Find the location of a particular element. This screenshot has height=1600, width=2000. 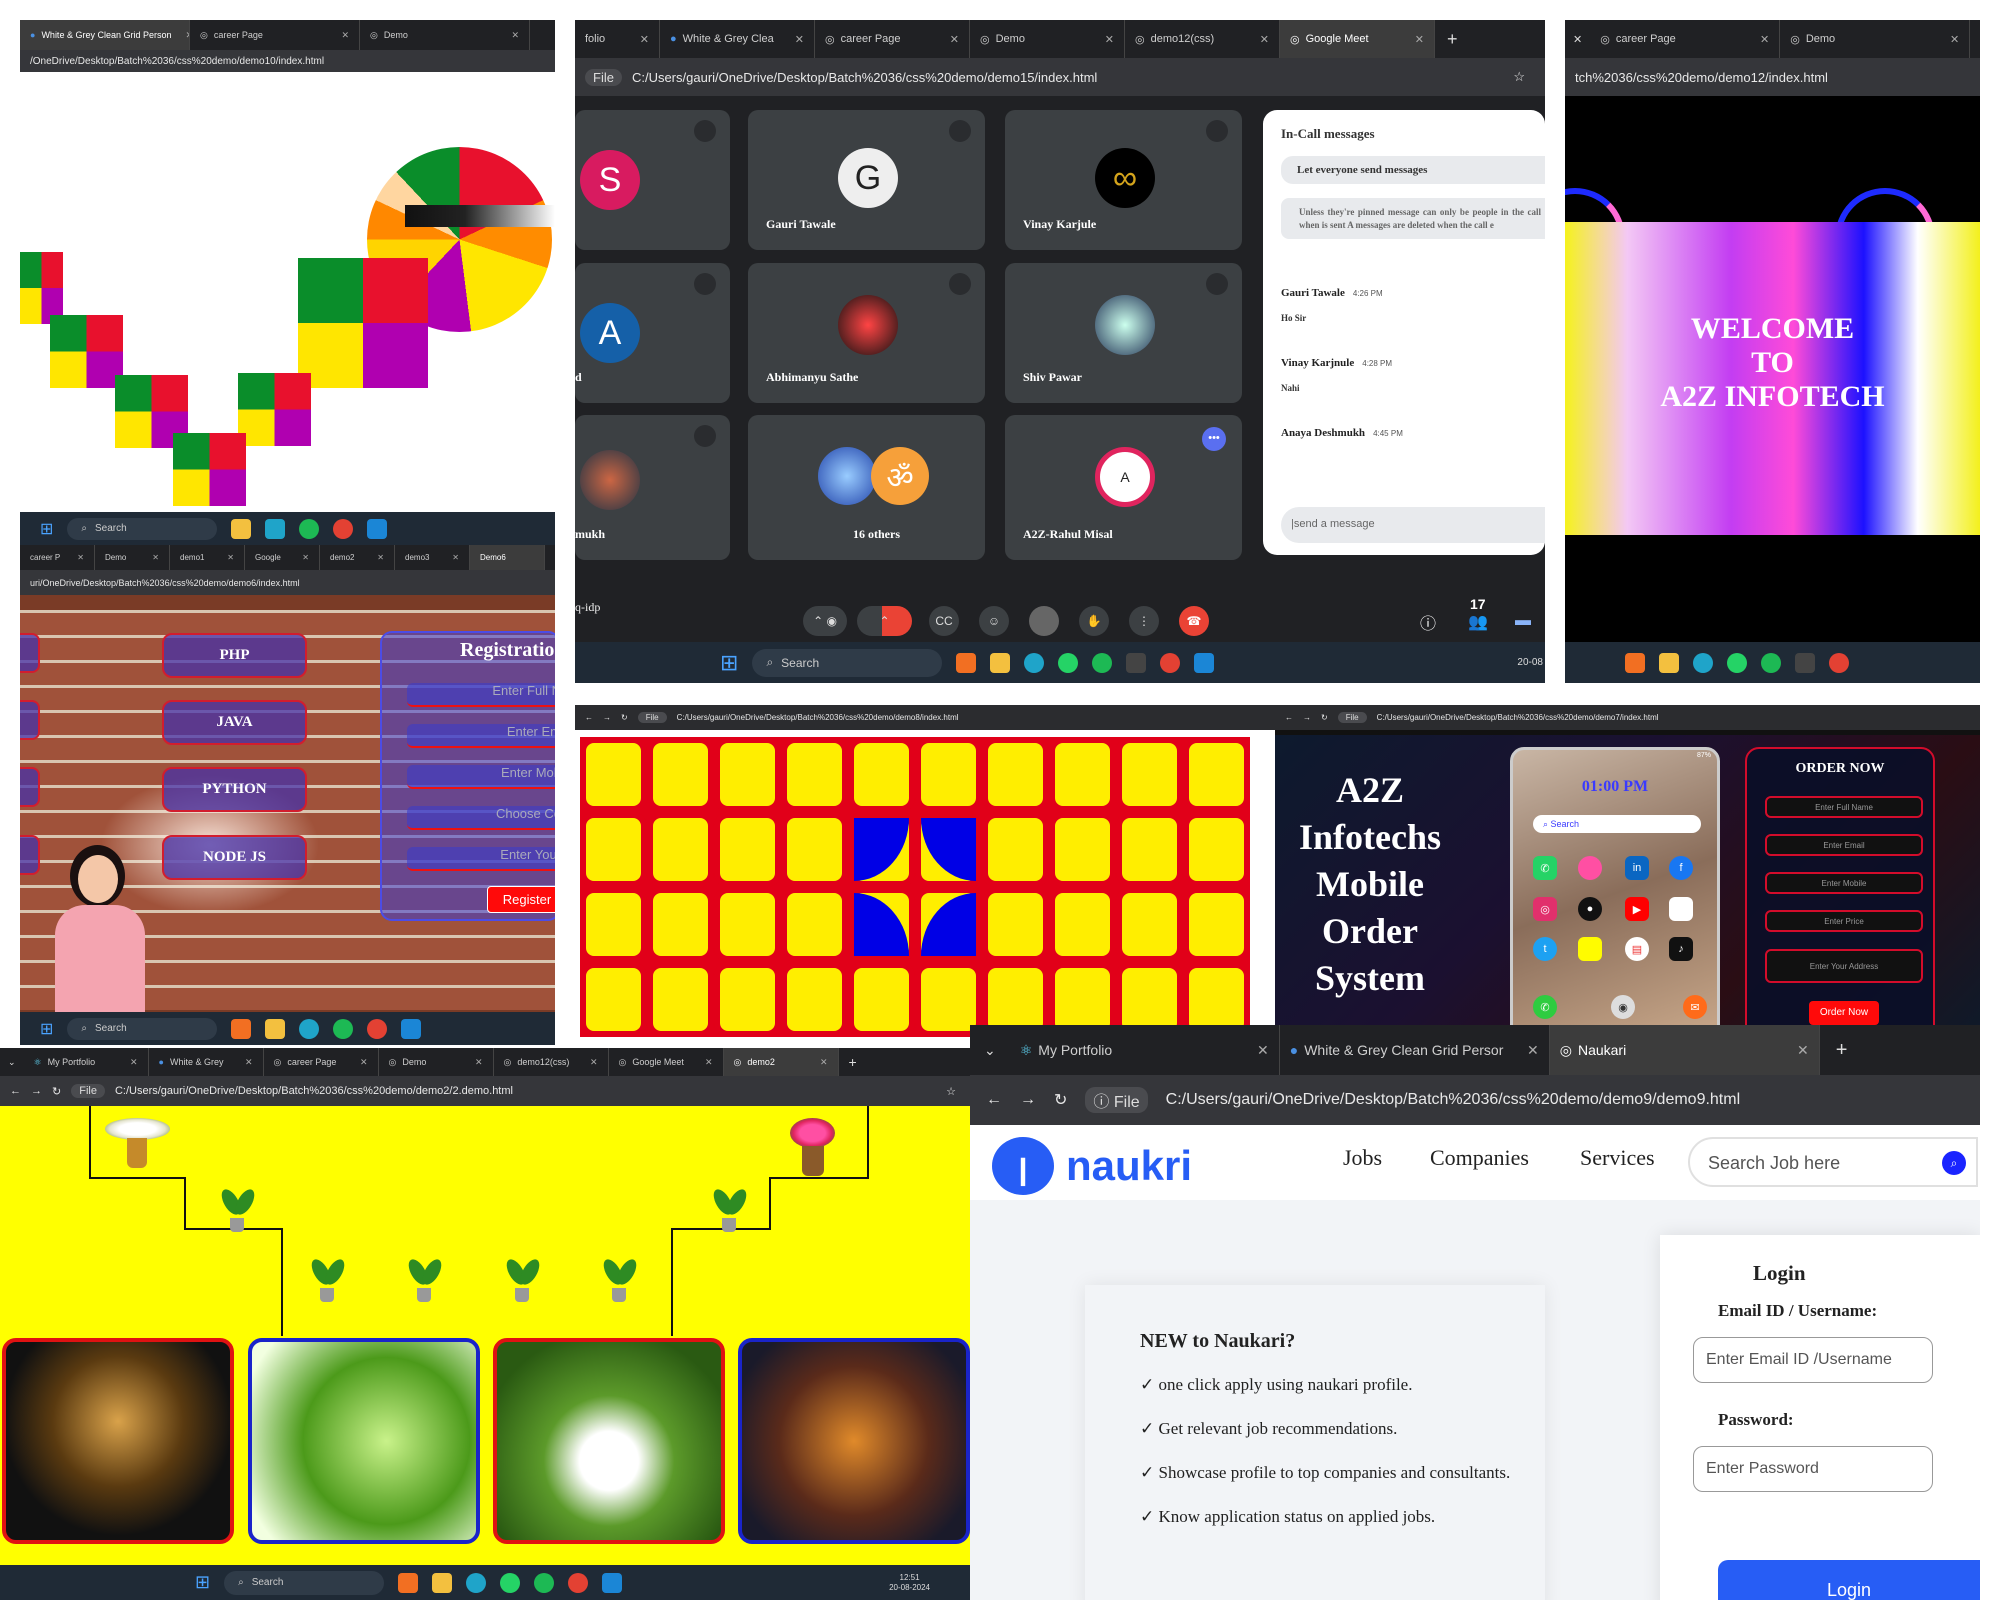

full-name-input: Enter Full N is located at coordinates (481, 695).